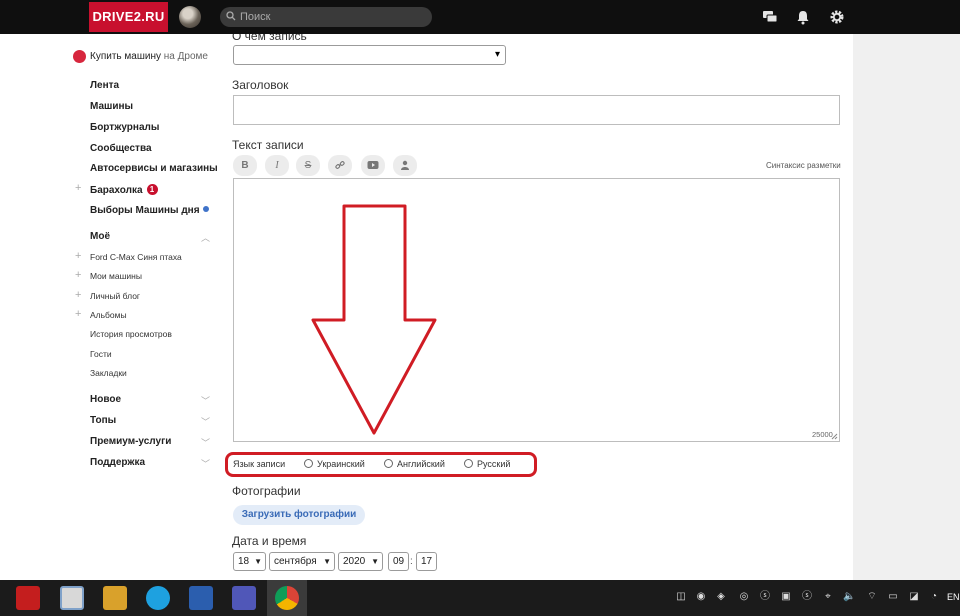 This screenshot has width=960, height=616. What do you see at coordinates (269, 541) in the screenshot?
I see `datetime-label: Дата и время` at bounding box center [269, 541].